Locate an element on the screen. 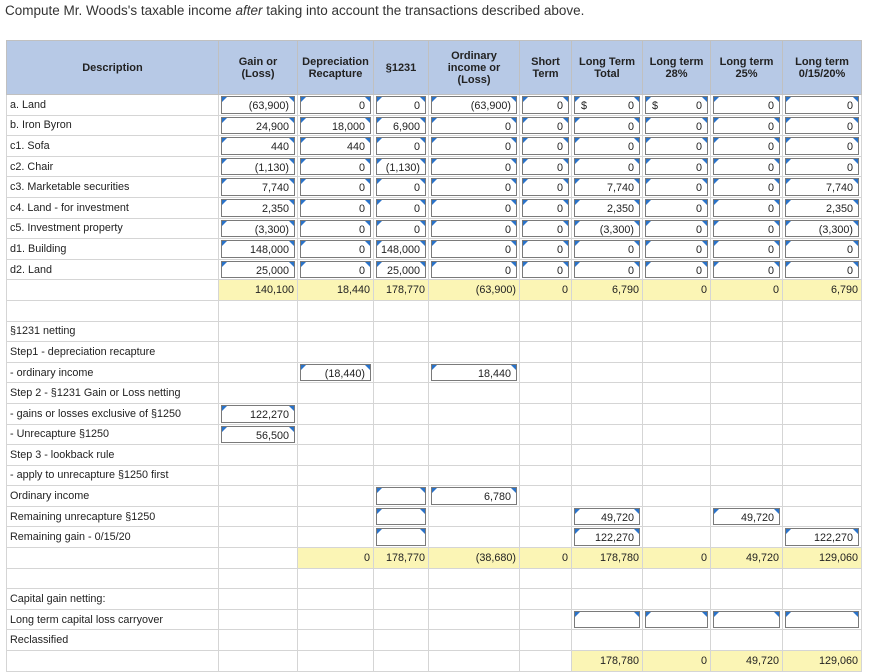  section-1231-input: 25,000 is located at coordinates (401, 269).